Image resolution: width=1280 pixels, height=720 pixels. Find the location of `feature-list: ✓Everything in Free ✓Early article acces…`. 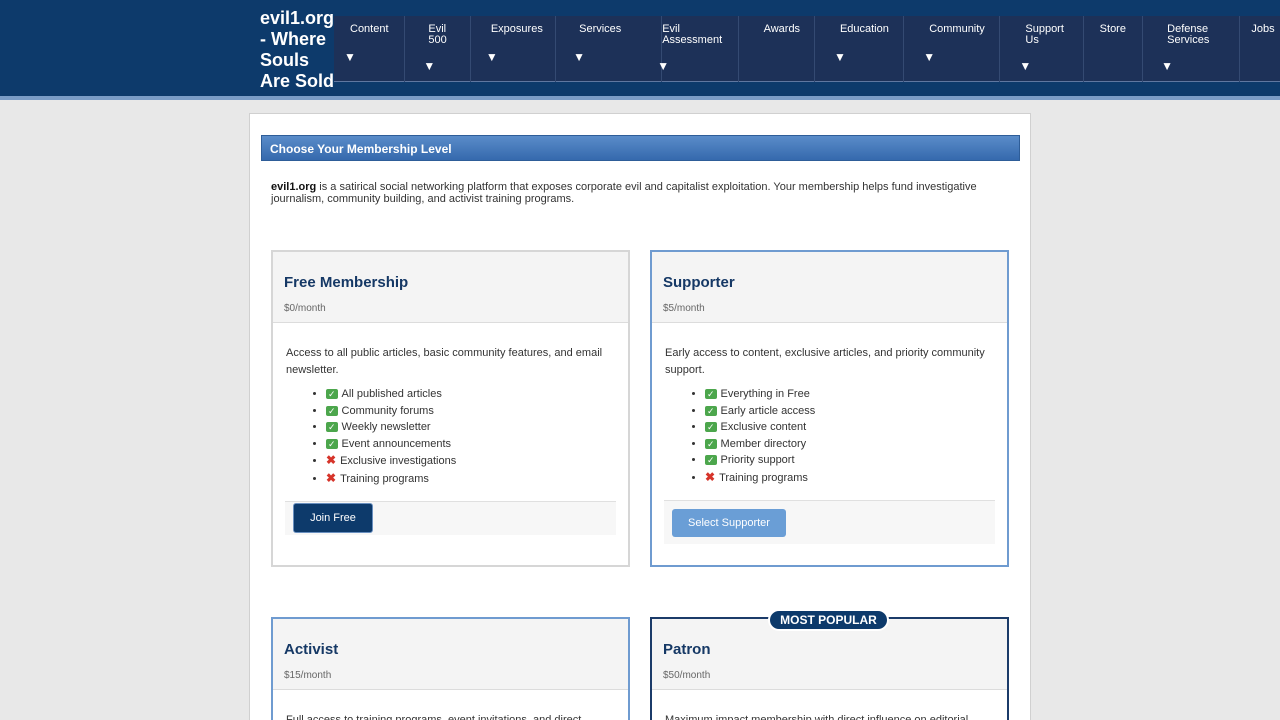

feature-list: ✓Everything in Free ✓Early article acces… is located at coordinates (829, 433).